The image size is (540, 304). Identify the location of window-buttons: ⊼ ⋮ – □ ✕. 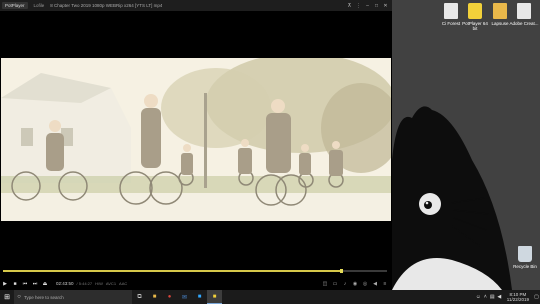
(367, 5).